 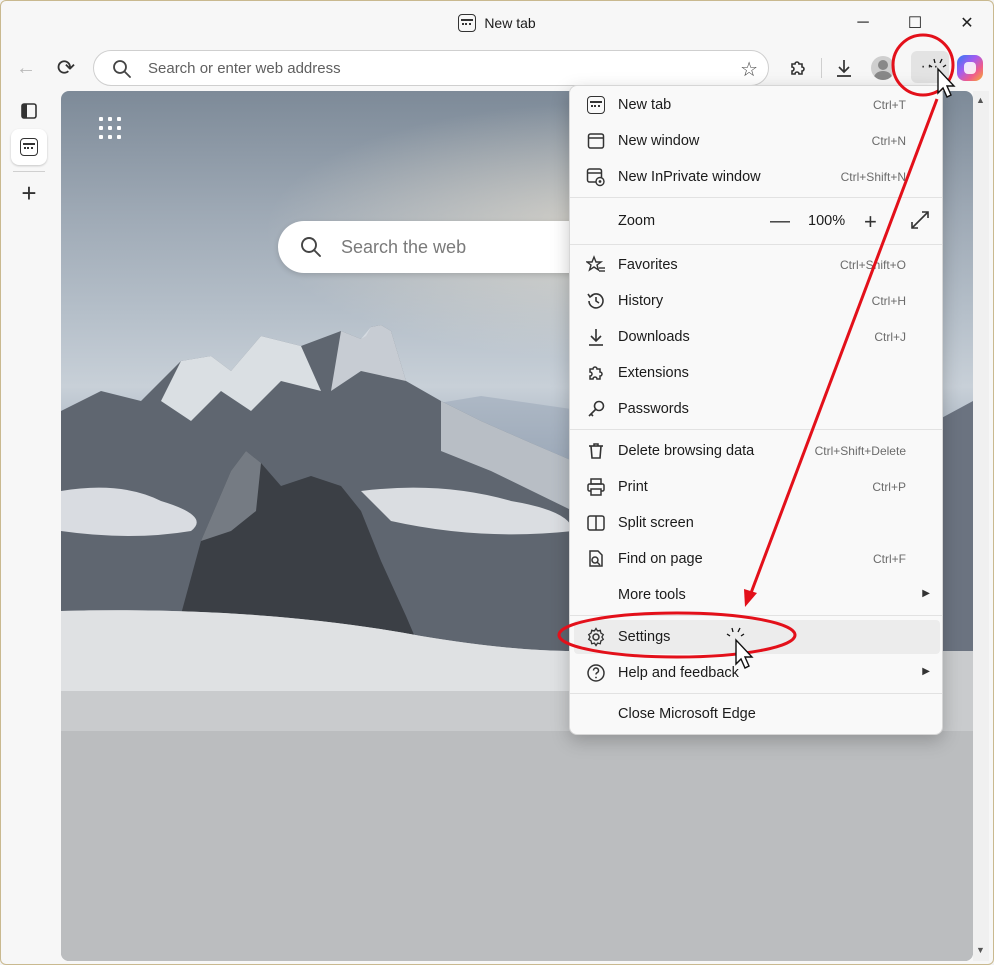 I want to click on printer-icon, so click(x=596, y=487).